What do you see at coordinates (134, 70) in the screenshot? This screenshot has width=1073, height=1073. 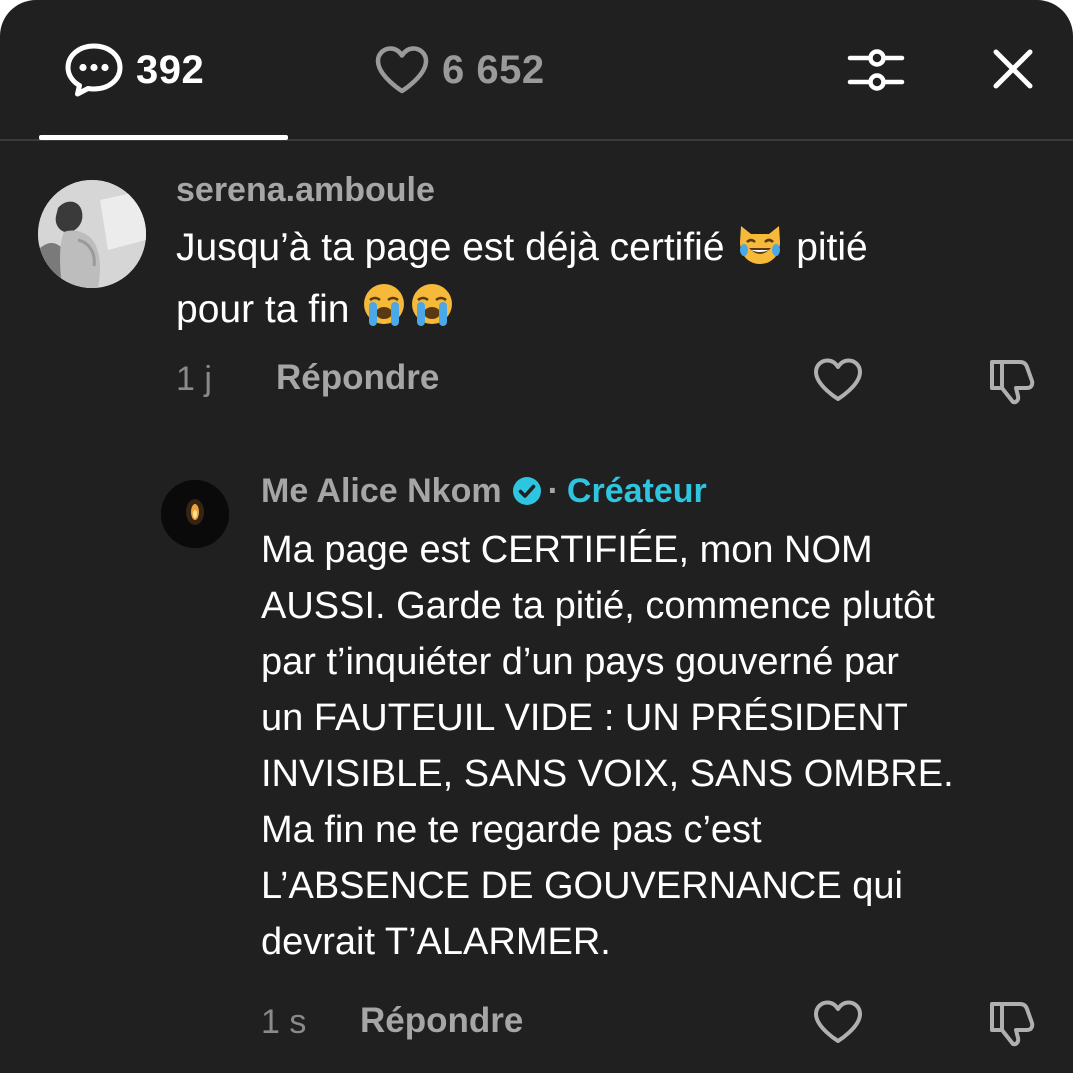 I see `tab-comments: 392` at bounding box center [134, 70].